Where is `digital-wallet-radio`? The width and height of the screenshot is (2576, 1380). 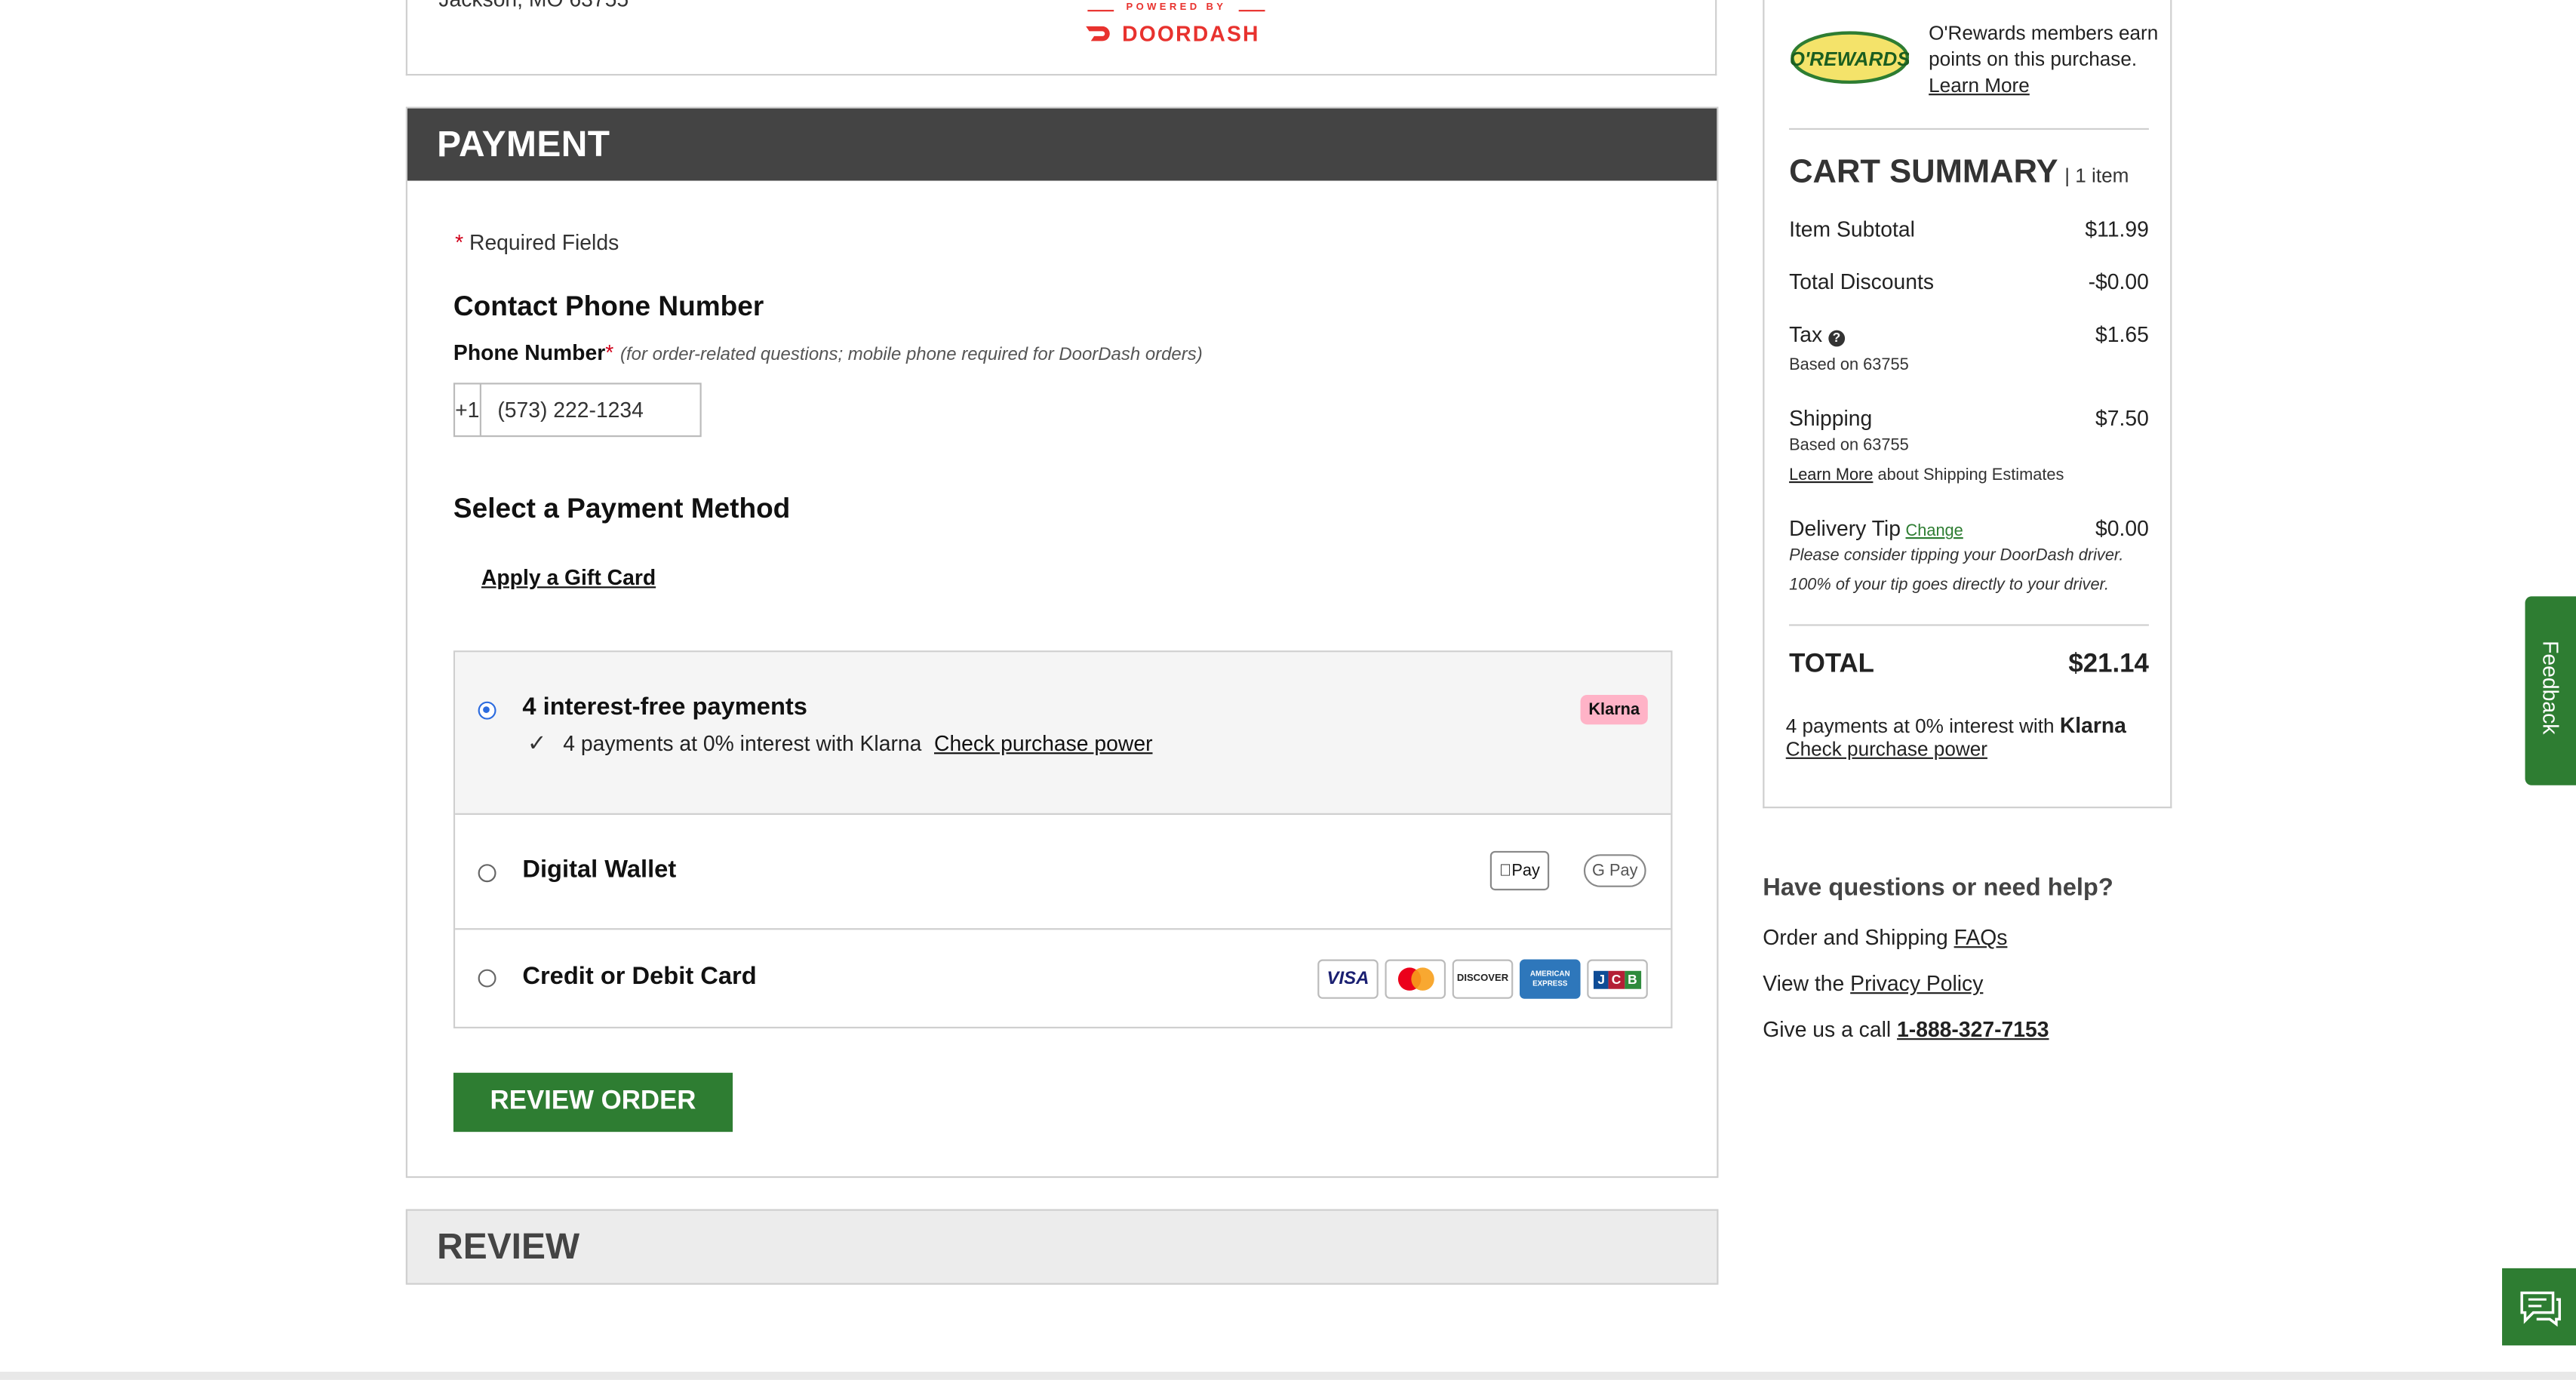 digital-wallet-radio is located at coordinates (487, 873).